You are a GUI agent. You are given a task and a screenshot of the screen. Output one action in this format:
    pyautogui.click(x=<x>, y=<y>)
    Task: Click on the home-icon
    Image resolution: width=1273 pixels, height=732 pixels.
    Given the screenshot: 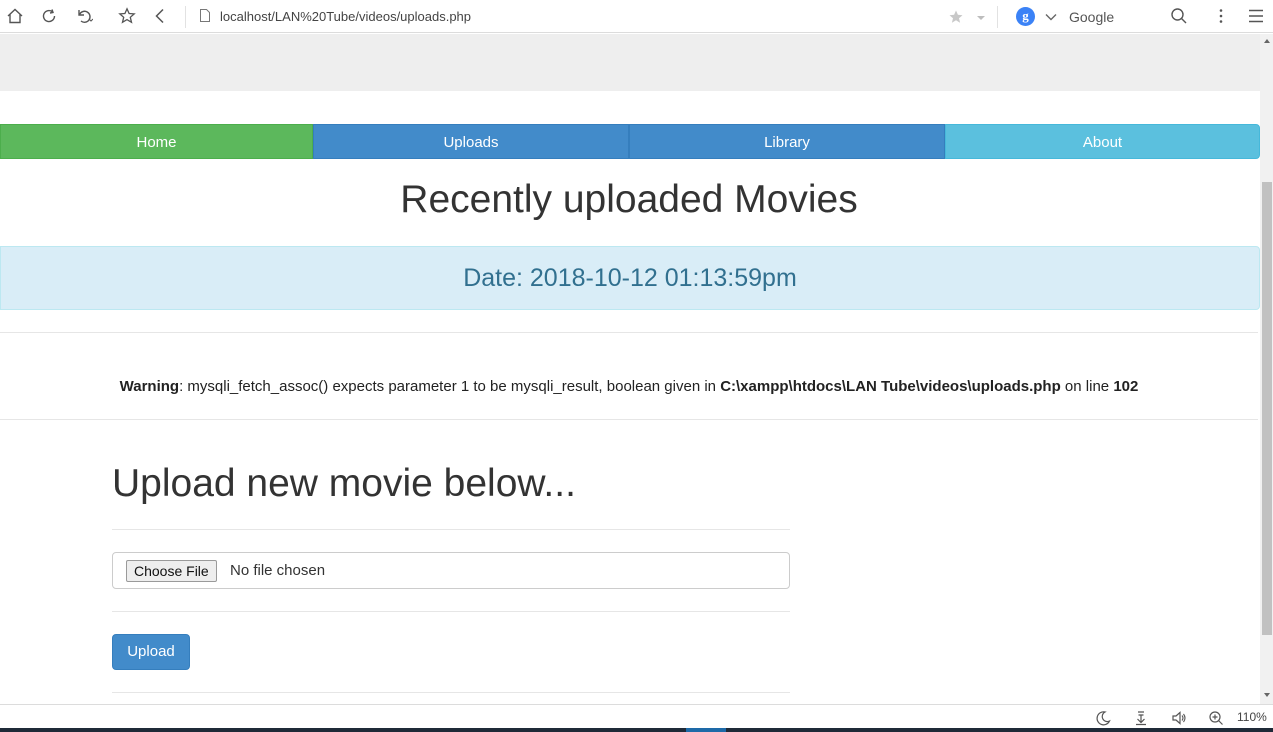 What is the action you would take?
    pyautogui.click(x=15, y=16)
    